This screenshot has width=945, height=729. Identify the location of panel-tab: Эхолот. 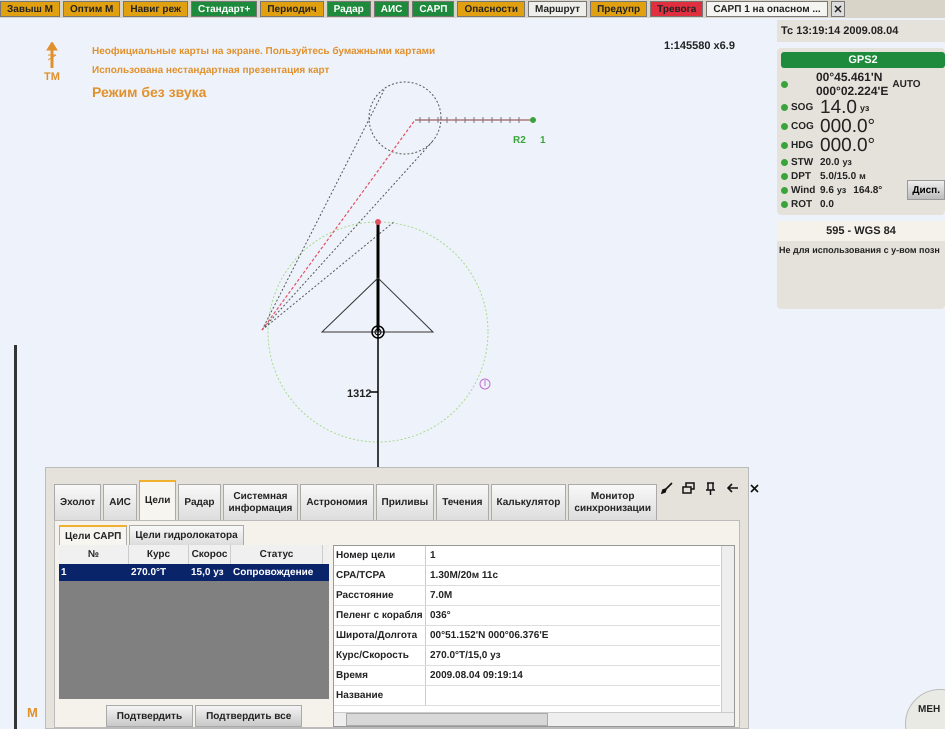
(78, 502).